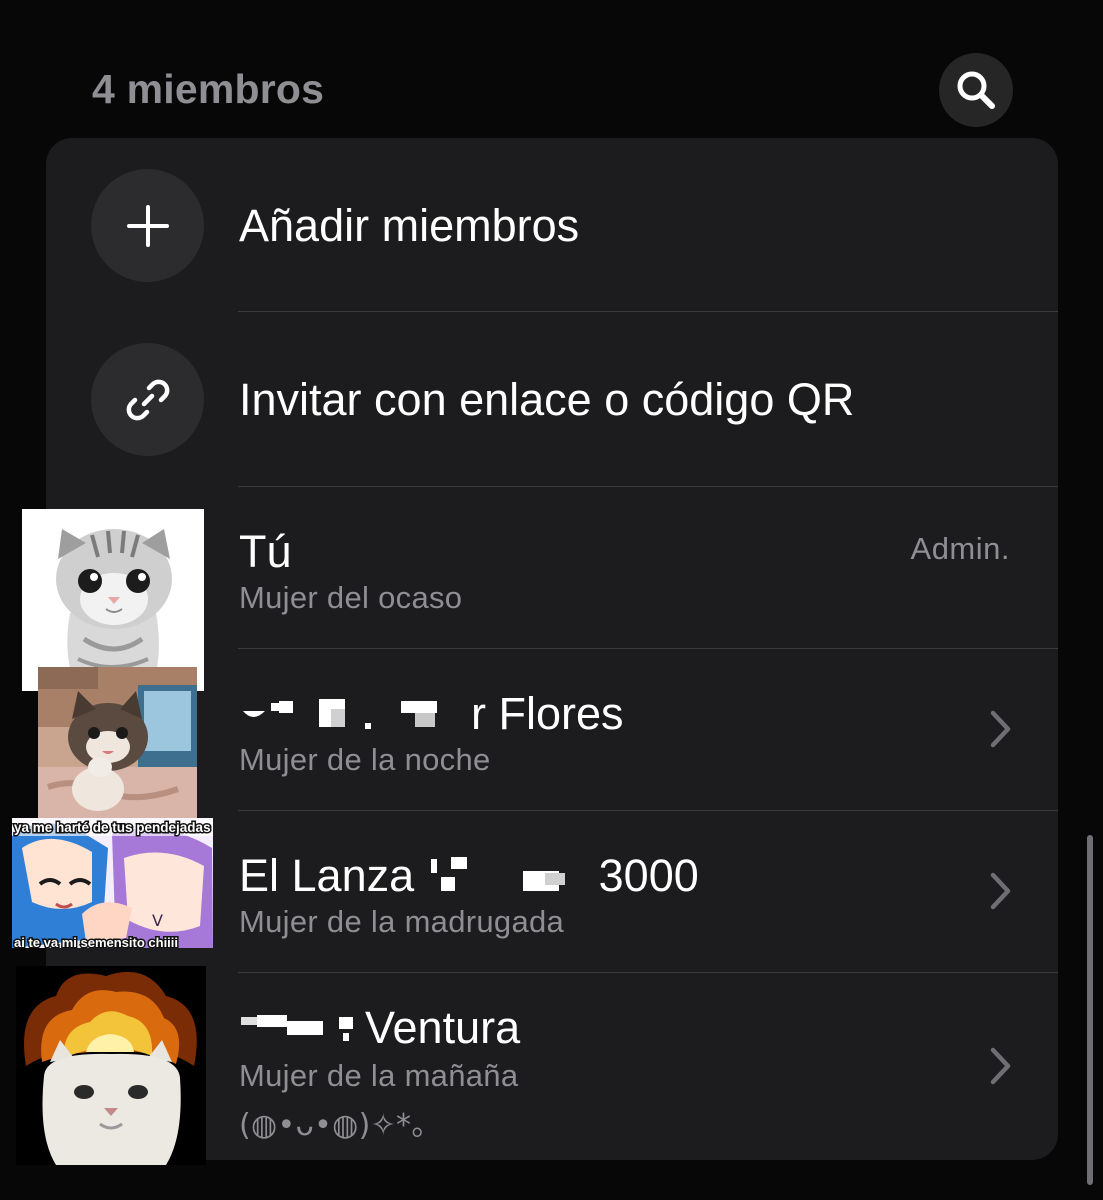 This screenshot has height=1200, width=1103. What do you see at coordinates (648, 875) in the screenshot?
I see `member-name-visible: 3000` at bounding box center [648, 875].